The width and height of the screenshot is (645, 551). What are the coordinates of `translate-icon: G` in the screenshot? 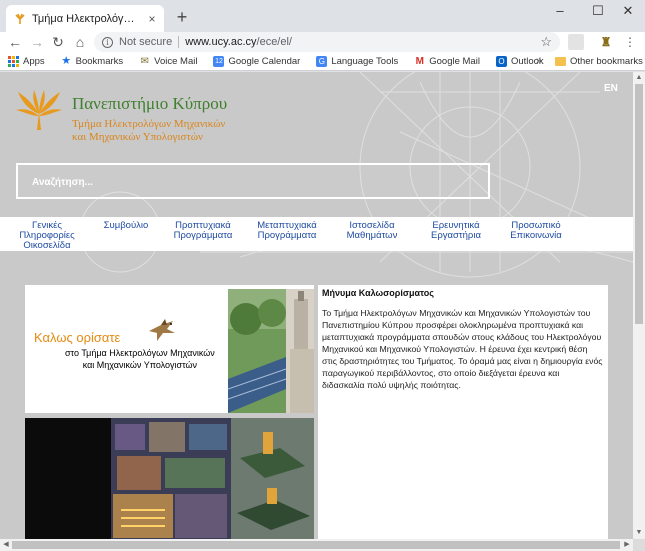 It's located at (322, 61).